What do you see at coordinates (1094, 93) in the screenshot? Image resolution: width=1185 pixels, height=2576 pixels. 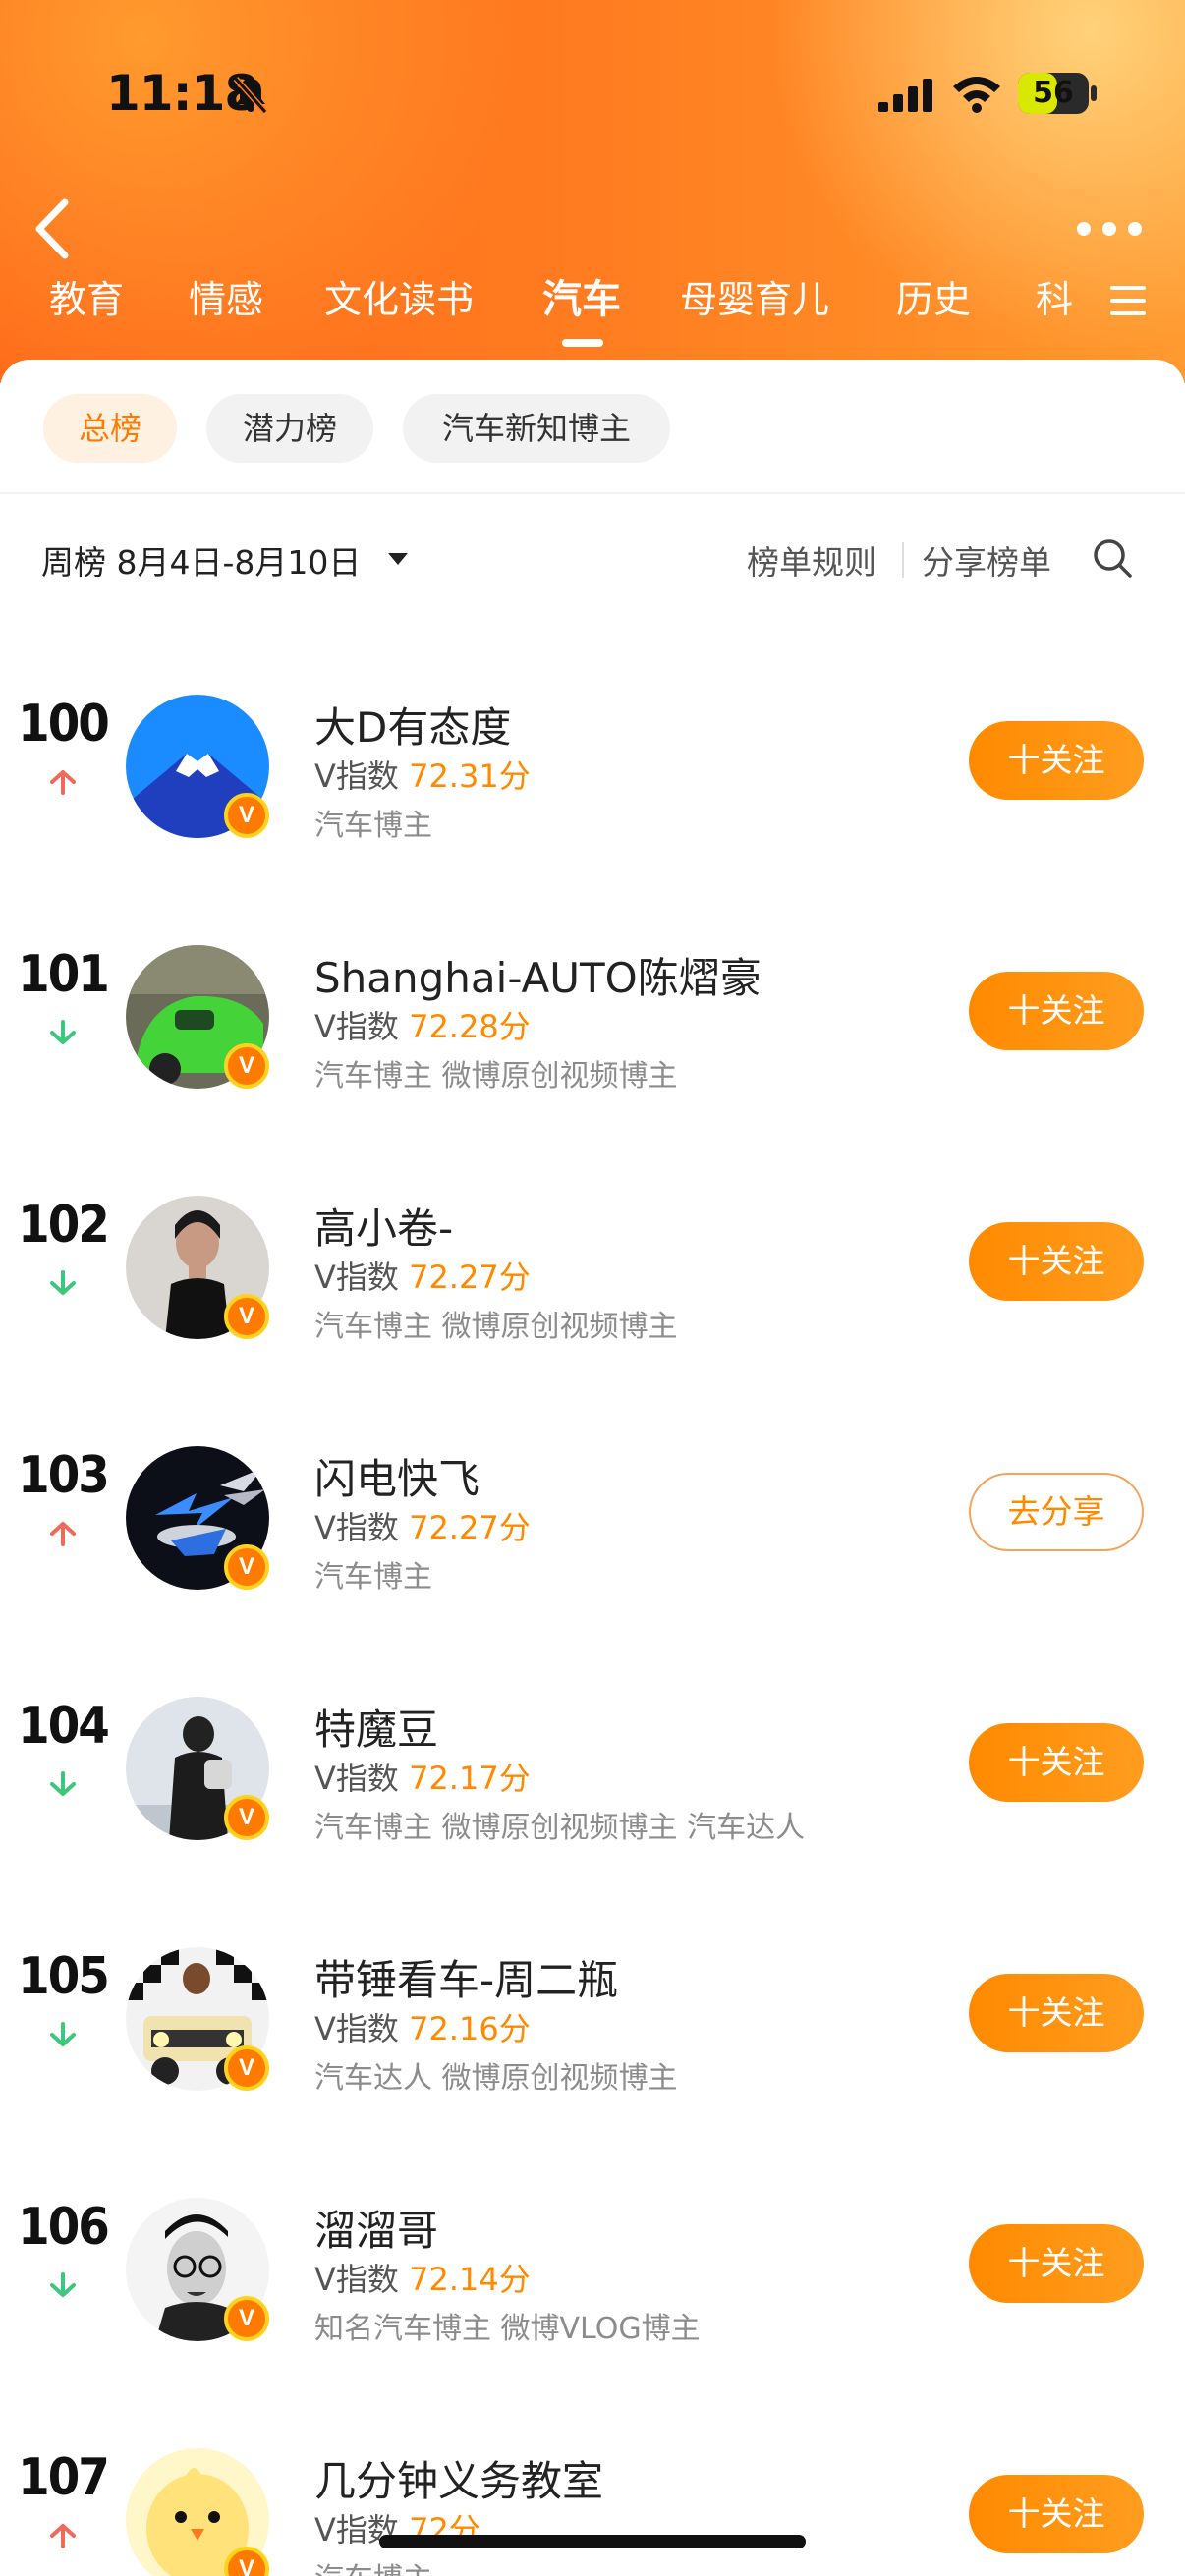 I see `battery-tip` at bounding box center [1094, 93].